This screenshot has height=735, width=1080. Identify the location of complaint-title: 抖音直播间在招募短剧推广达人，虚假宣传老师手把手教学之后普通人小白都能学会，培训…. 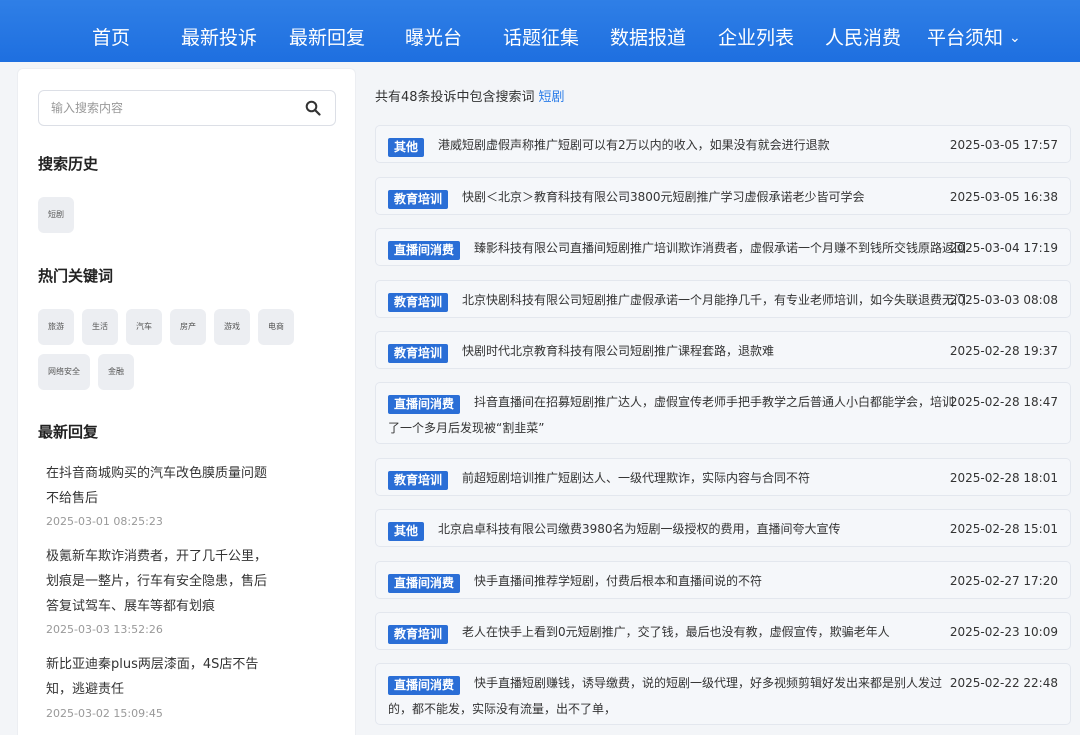
(672, 415).